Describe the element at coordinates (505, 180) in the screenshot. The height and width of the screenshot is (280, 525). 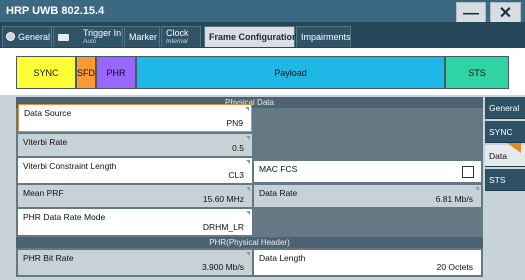
I see `side-tab-sts: STS` at that location.